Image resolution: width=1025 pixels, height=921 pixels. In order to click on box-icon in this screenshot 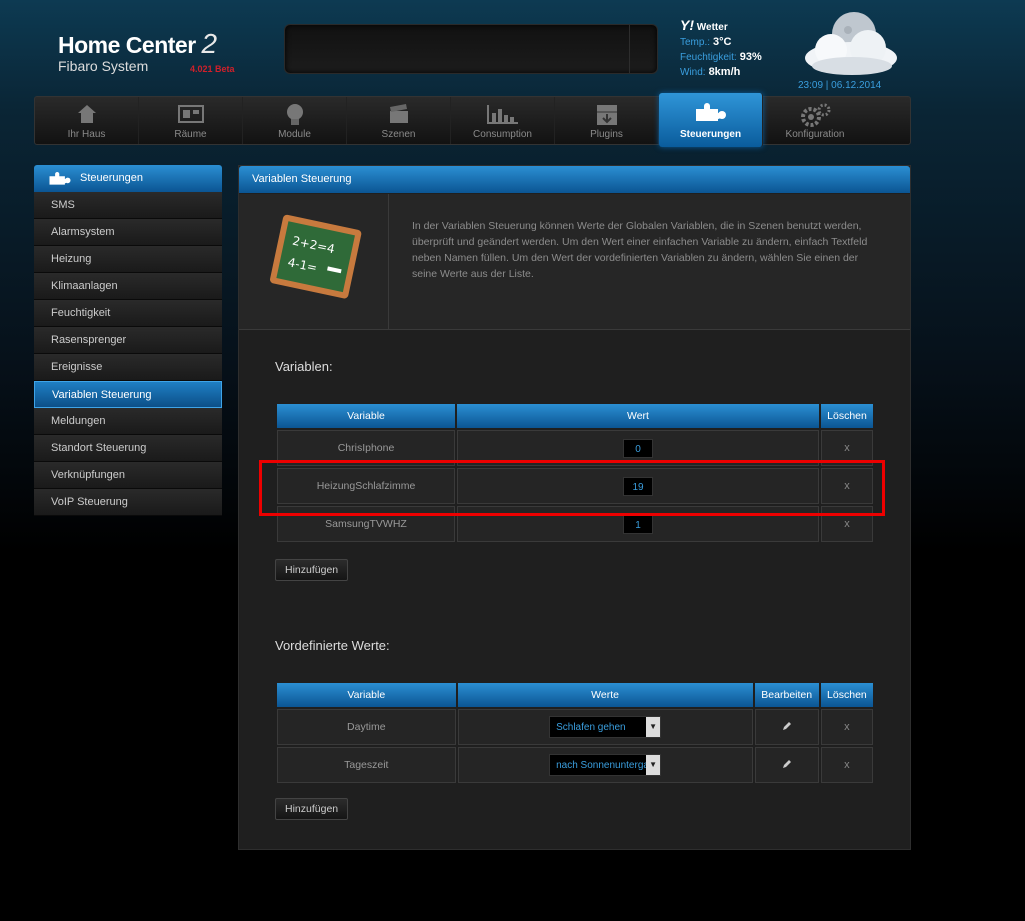, I will do `click(606, 115)`.